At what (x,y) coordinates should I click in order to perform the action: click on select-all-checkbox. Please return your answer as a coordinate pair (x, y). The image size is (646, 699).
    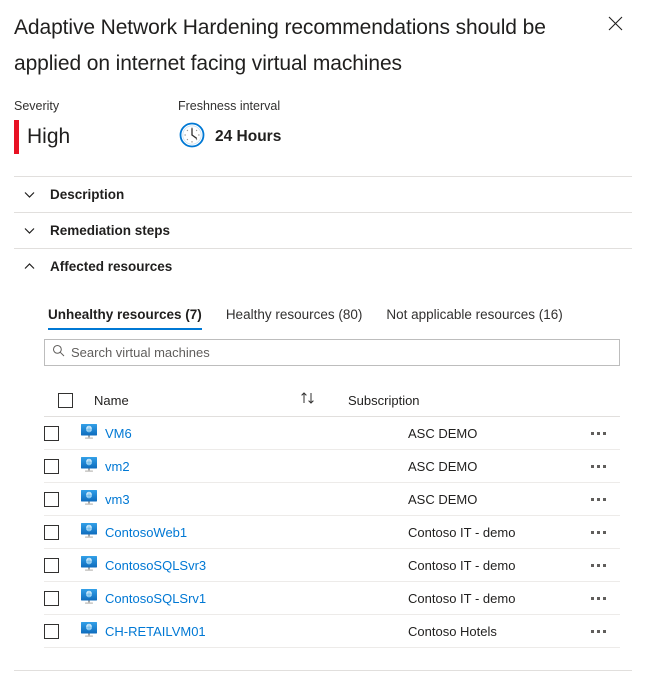
    Looking at the image, I should click on (65, 400).